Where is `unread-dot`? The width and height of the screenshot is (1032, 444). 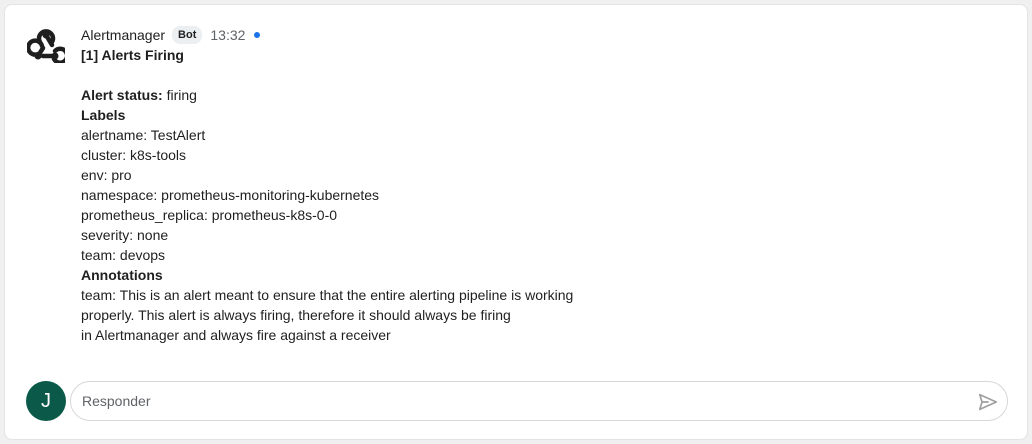
unread-dot is located at coordinates (257, 35).